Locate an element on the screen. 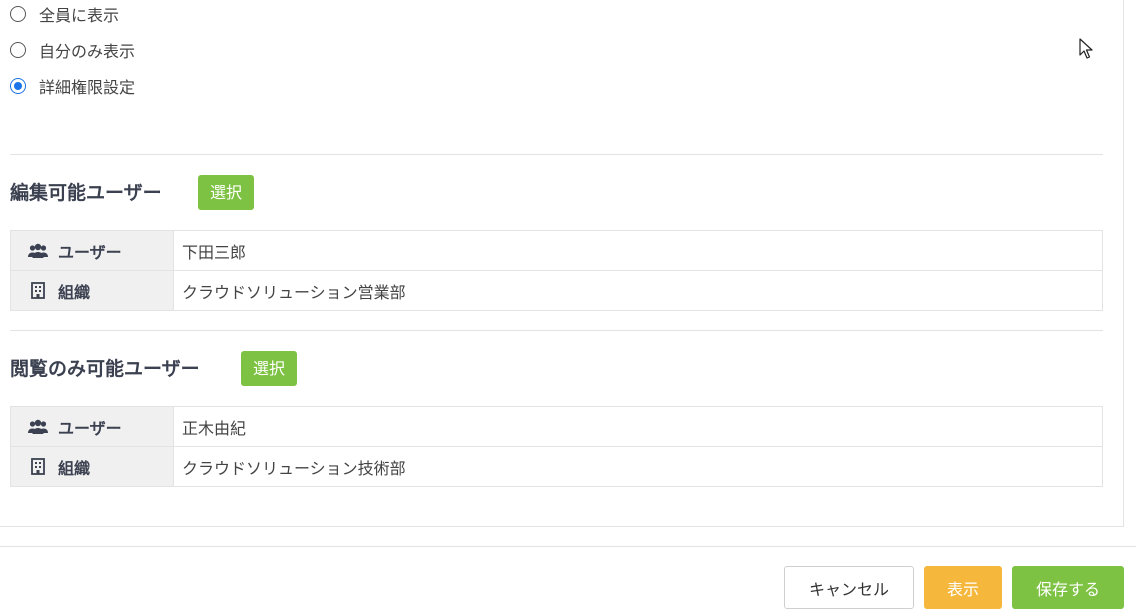 This screenshot has width=1136, height=615. footer-divider is located at coordinates (568, 546).